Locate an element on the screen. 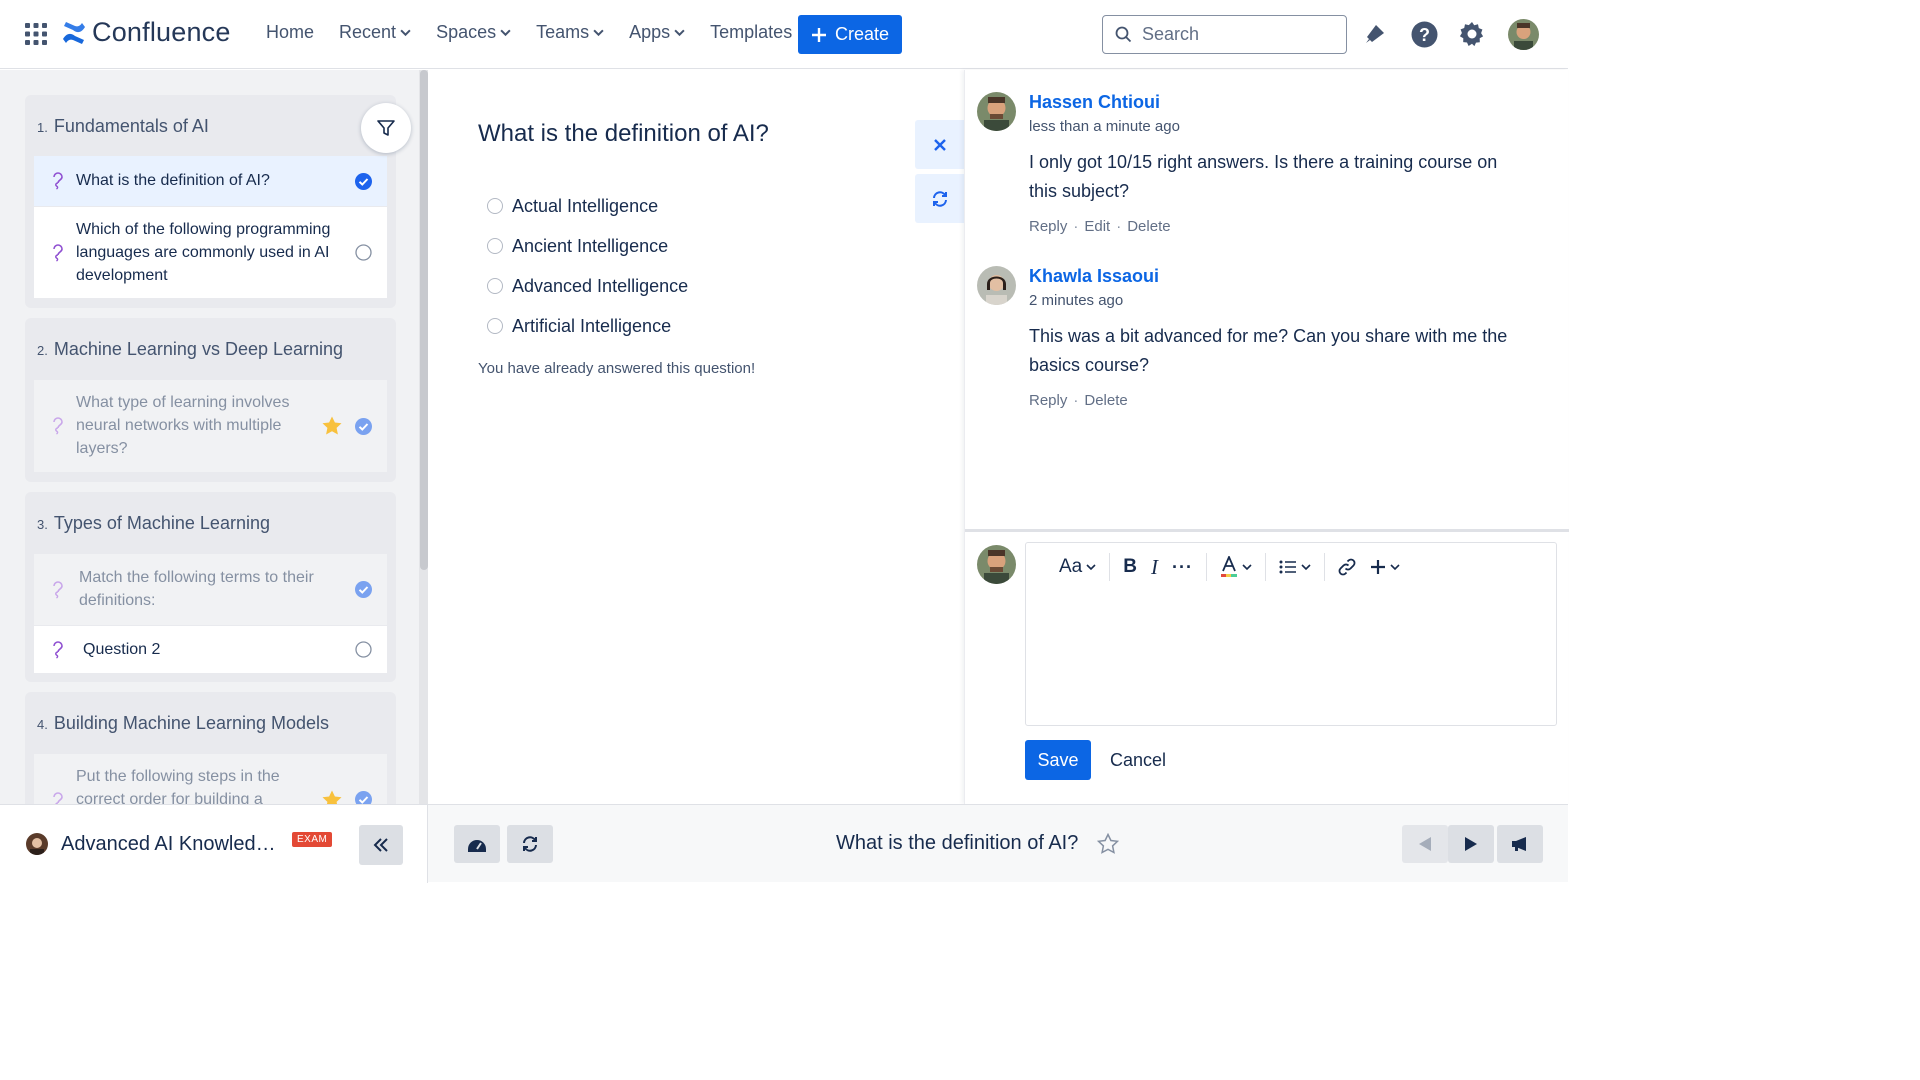 This screenshot has width=1920, height=1080. filter-button is located at coordinates (386, 128).